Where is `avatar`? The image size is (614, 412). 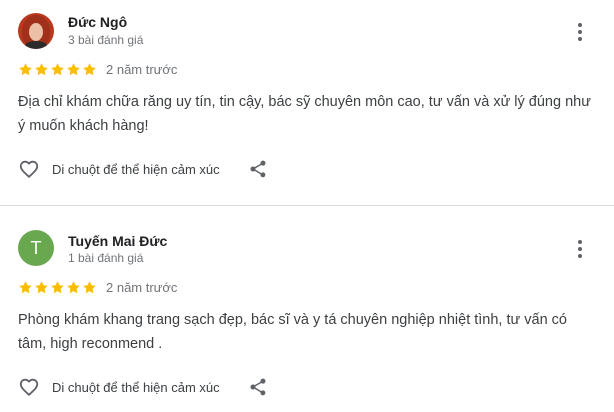
avatar is located at coordinates (36, 31).